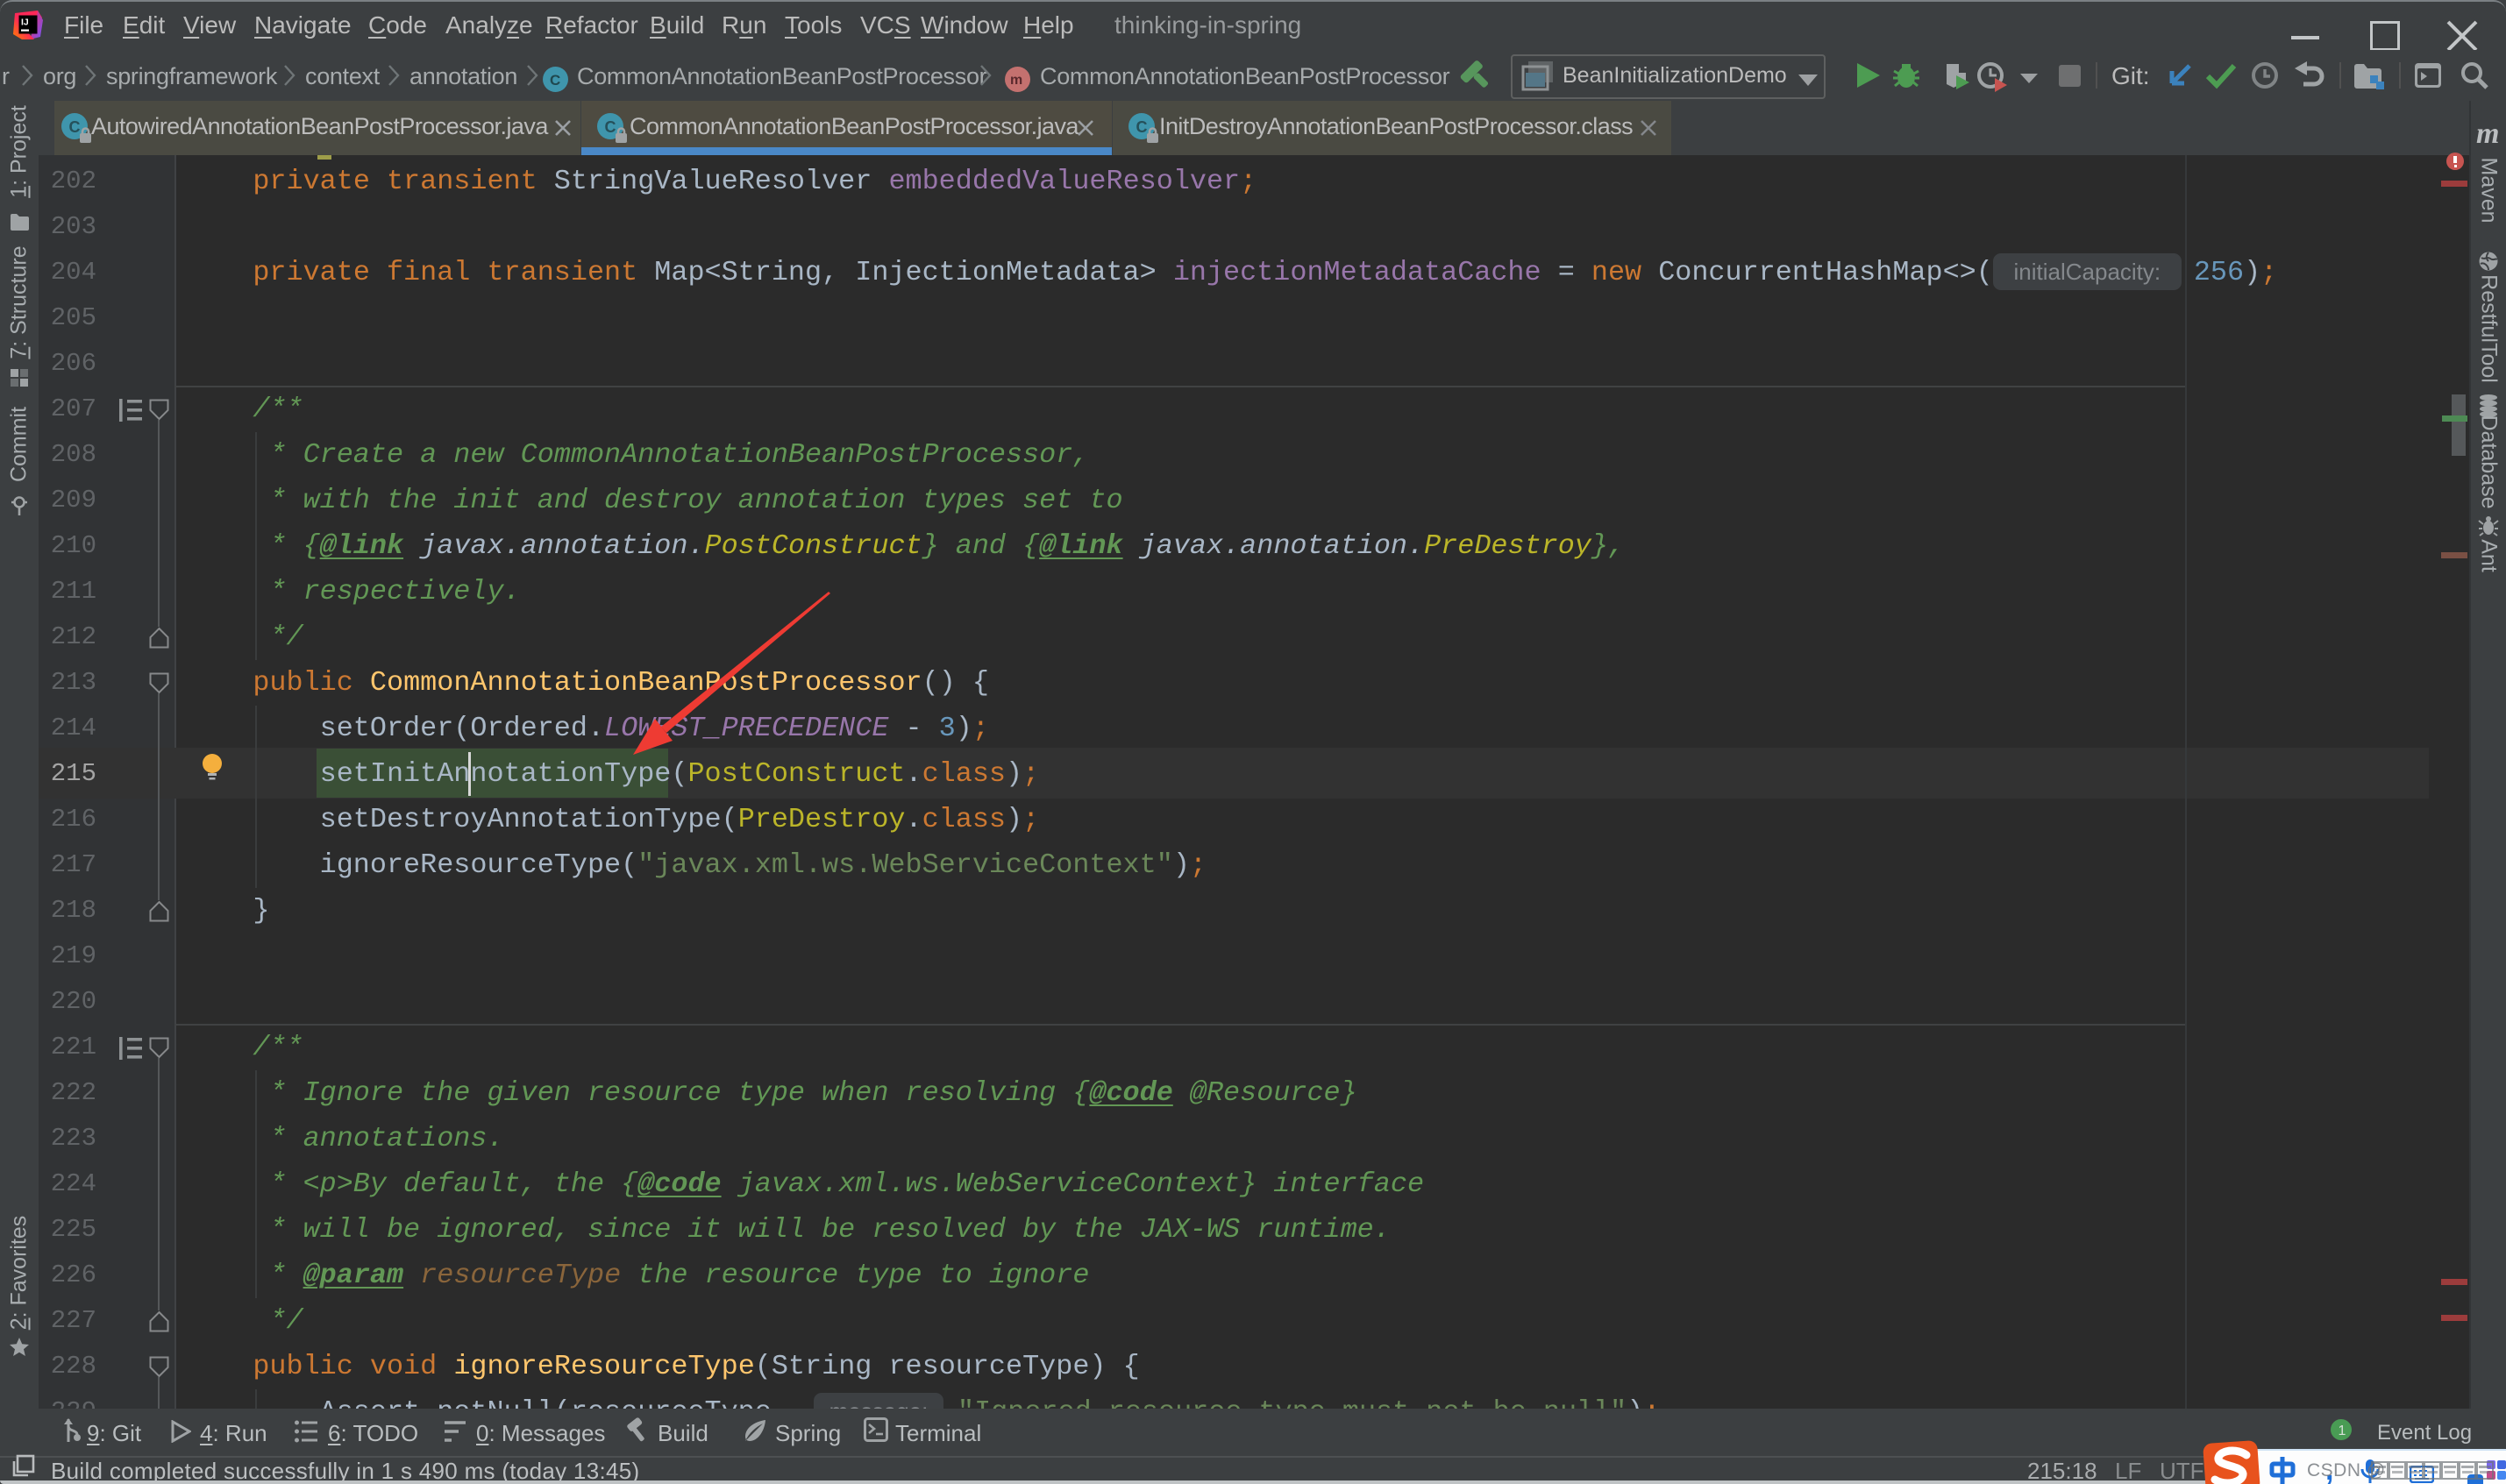 The width and height of the screenshot is (2506, 1484). I want to click on svg-text: 1, so click(2342, 1431).